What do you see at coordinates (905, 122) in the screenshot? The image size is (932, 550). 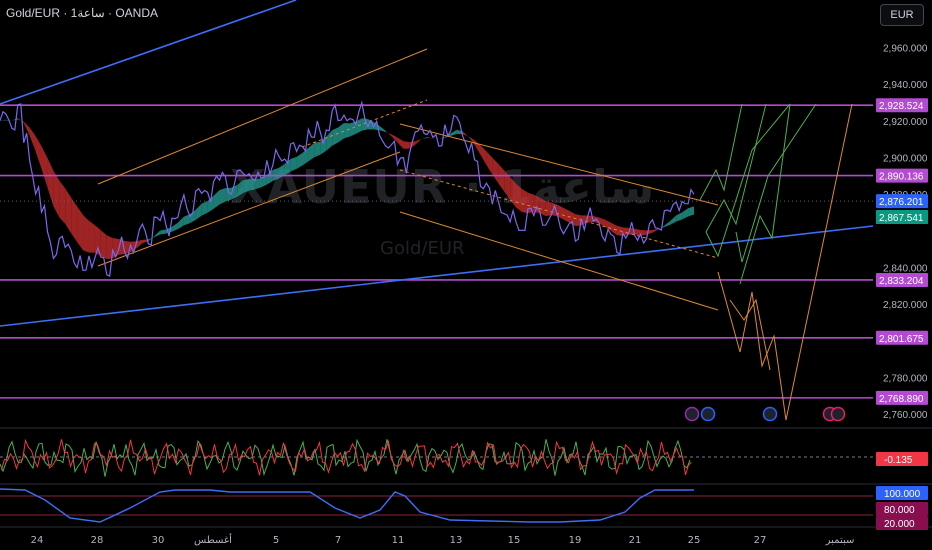 I see `y-tick-label: 2,920.000` at bounding box center [905, 122].